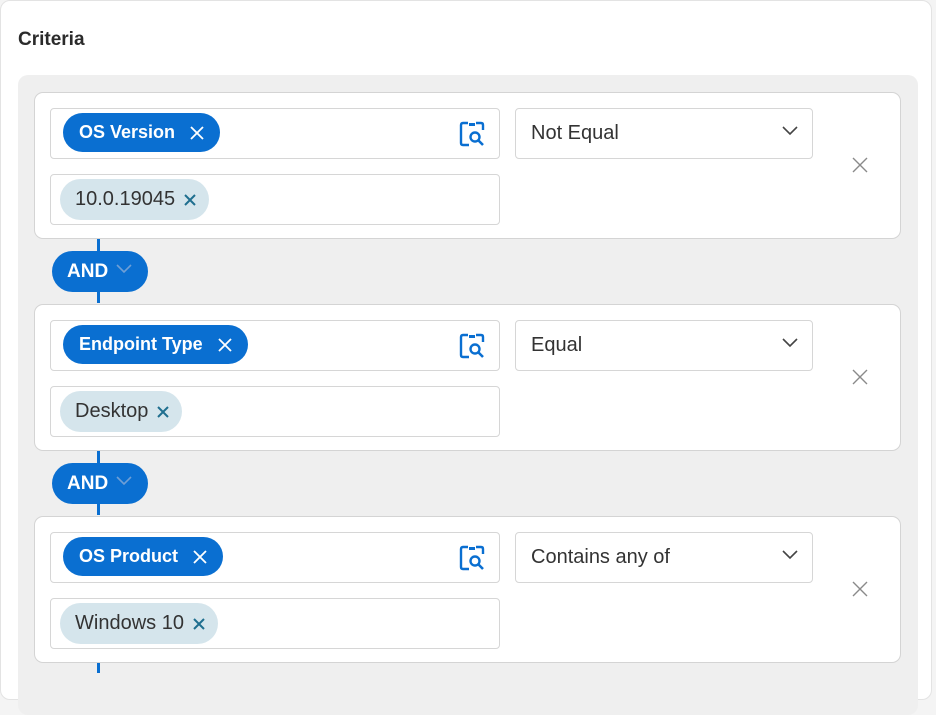  What do you see at coordinates (51, 39) in the screenshot?
I see `section-title: Criteria` at bounding box center [51, 39].